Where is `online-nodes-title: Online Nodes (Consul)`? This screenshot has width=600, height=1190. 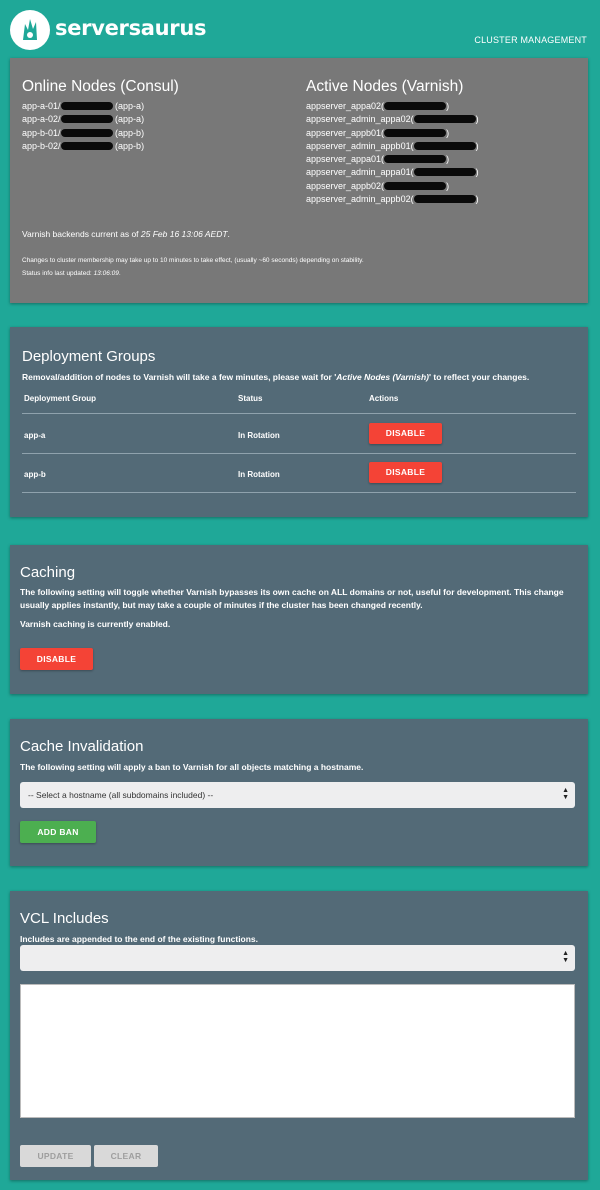
online-nodes-title: Online Nodes (Consul) is located at coordinates (100, 86).